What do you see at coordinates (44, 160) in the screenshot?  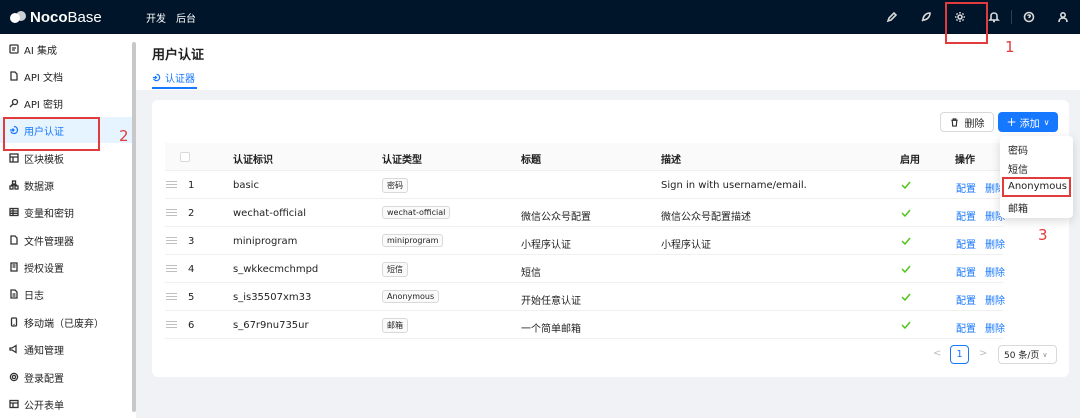 I see `sidebar-item-label: 区块模板` at bounding box center [44, 160].